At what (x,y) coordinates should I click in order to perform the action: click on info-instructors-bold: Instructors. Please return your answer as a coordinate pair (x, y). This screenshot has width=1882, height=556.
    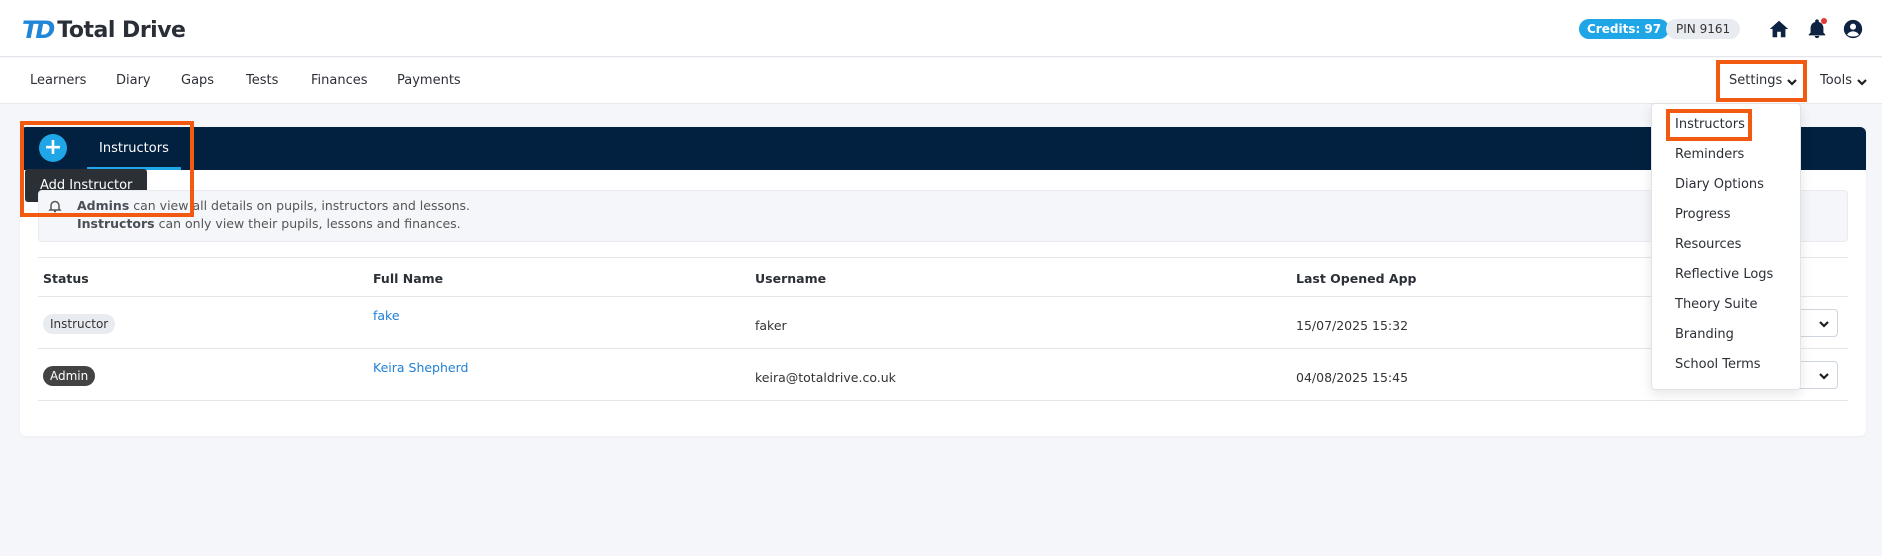
    Looking at the image, I should click on (116, 223).